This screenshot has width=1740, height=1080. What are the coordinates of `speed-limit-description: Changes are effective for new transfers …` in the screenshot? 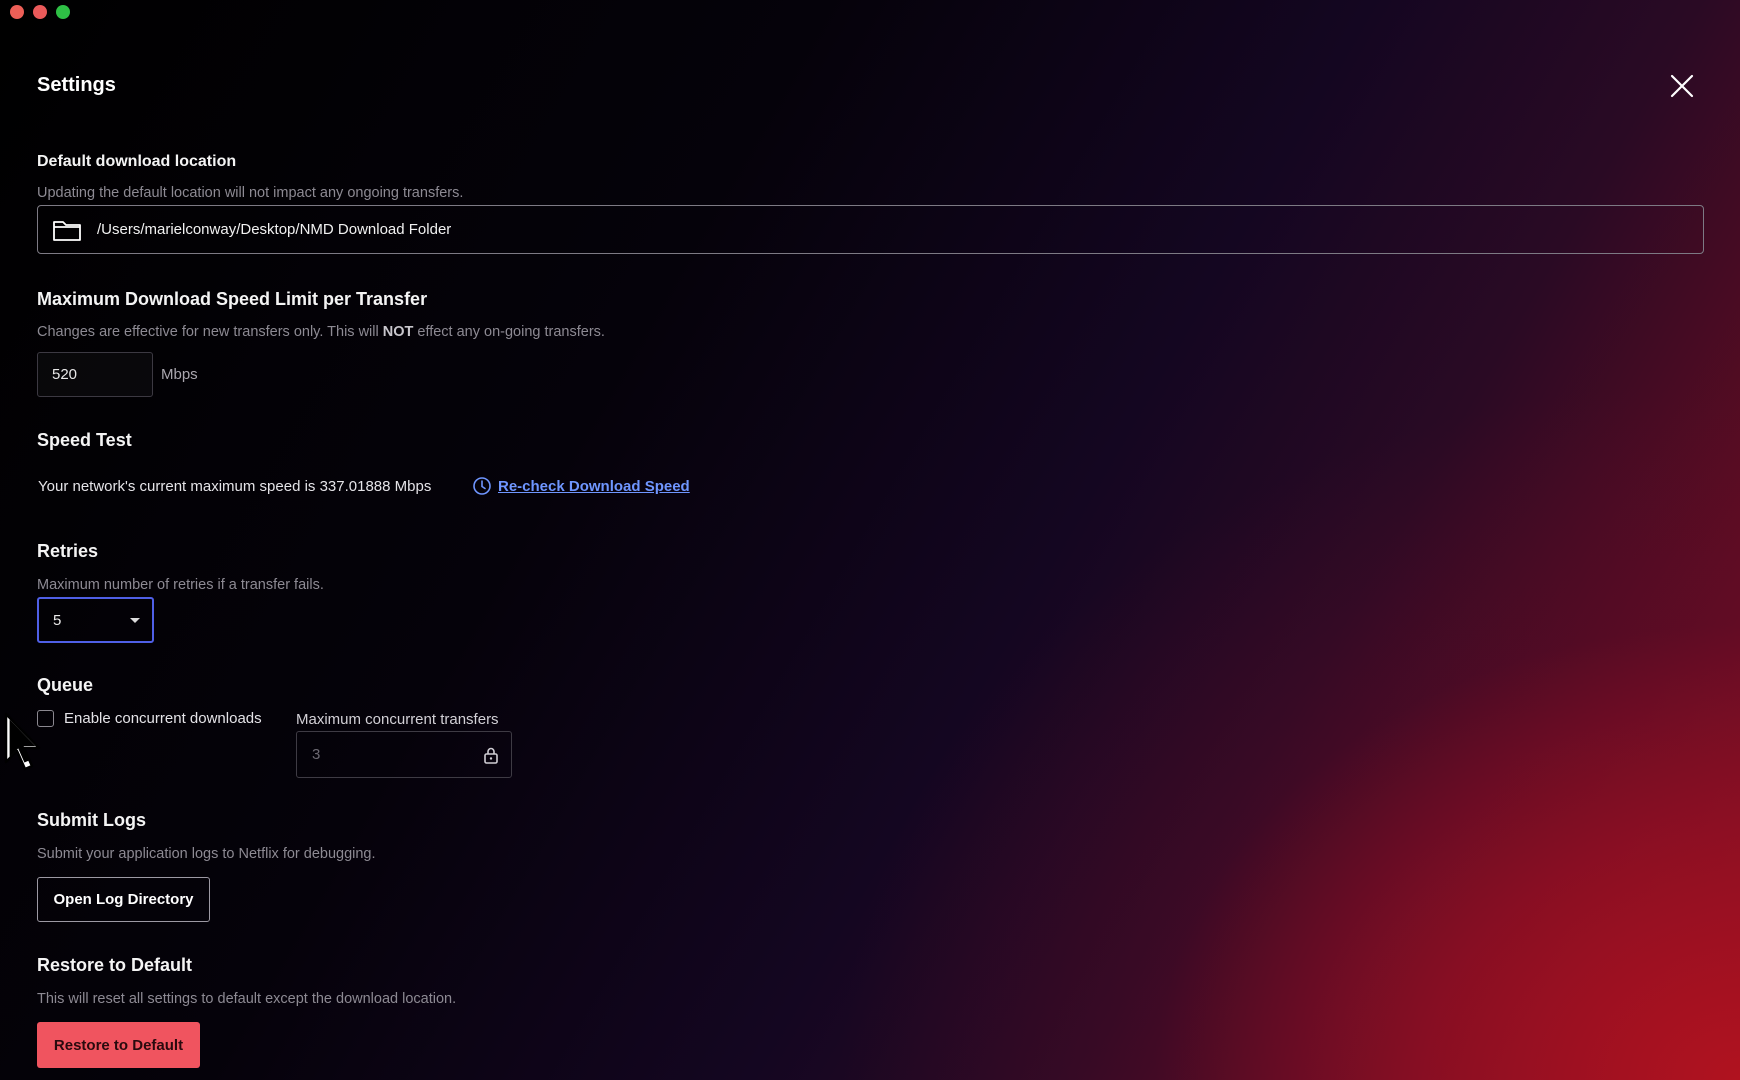 It's located at (321, 332).